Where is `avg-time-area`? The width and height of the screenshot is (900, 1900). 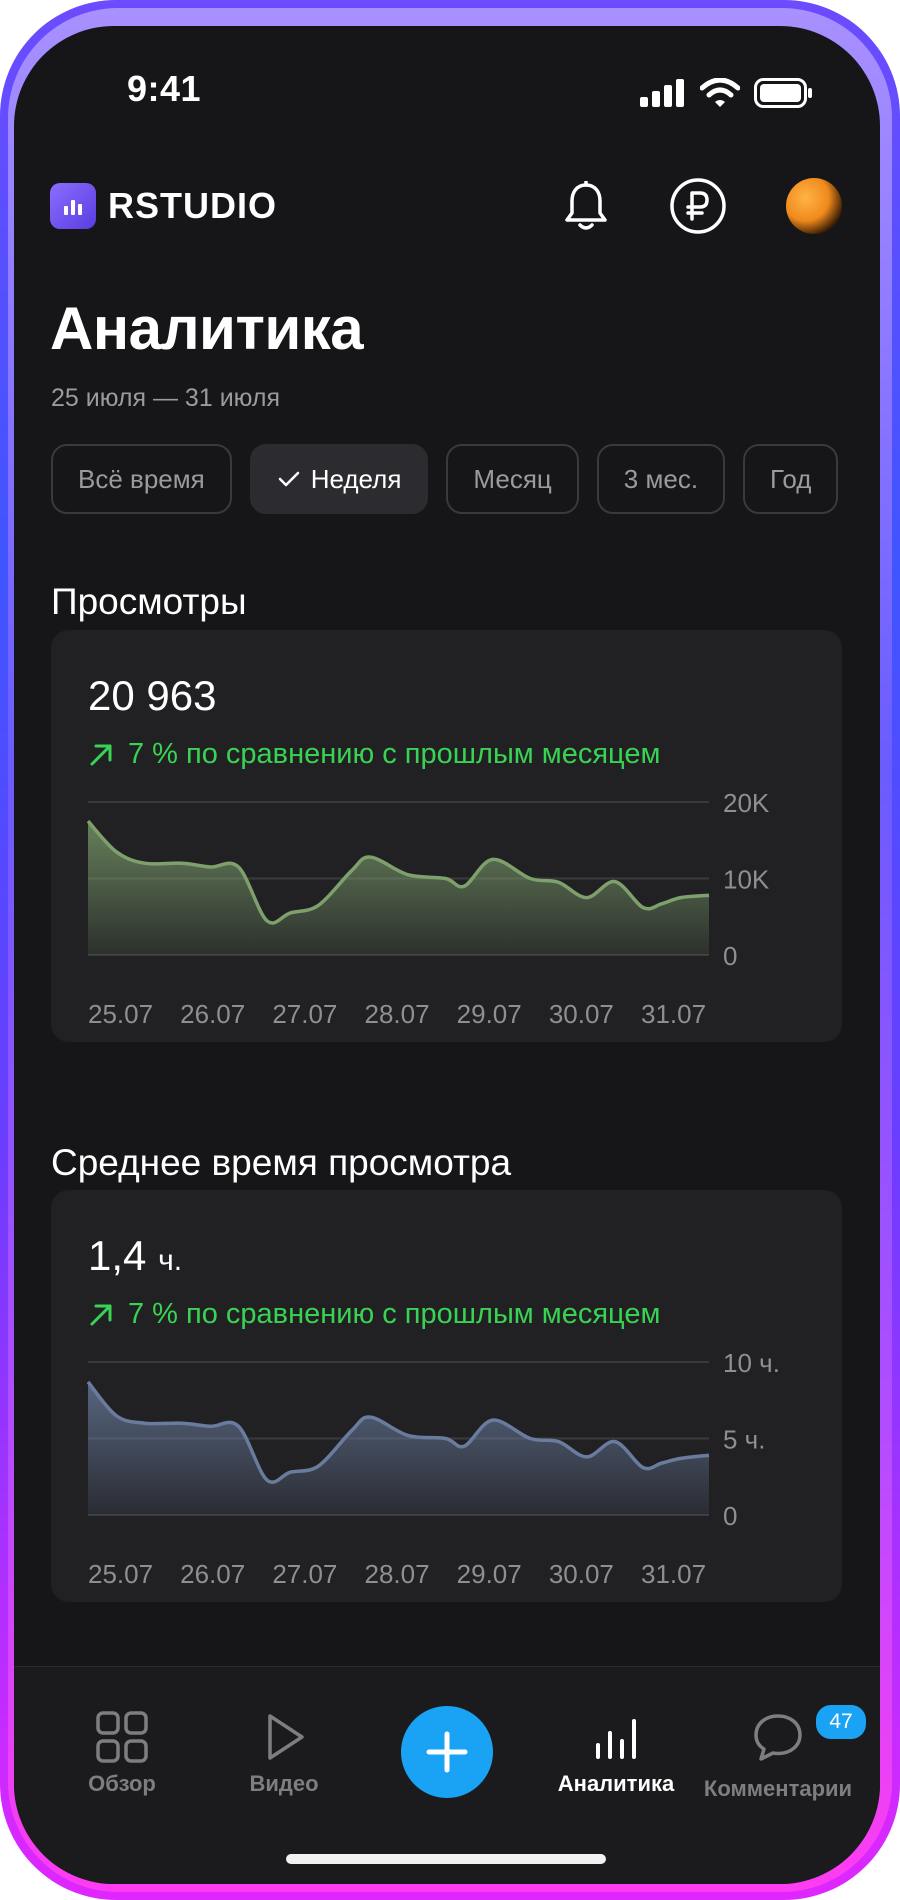 avg-time-area is located at coordinates (398, 1448).